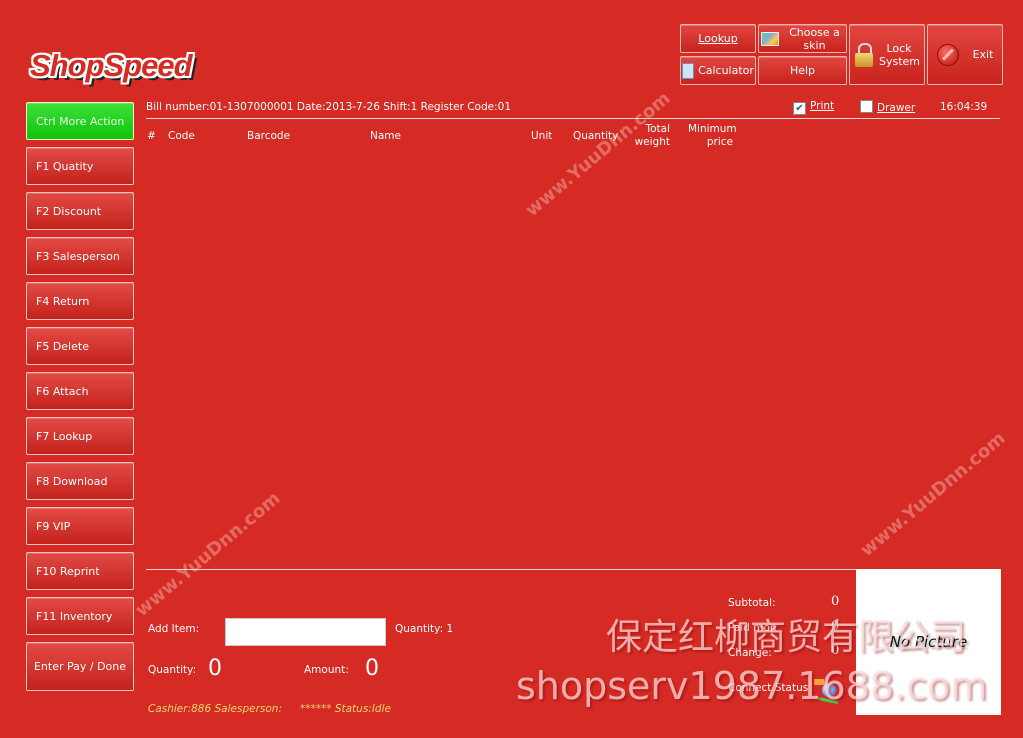 Image resolution: width=1023 pixels, height=738 pixels. Describe the element at coordinates (688, 70) in the screenshot. I see `calculator-icon` at that location.